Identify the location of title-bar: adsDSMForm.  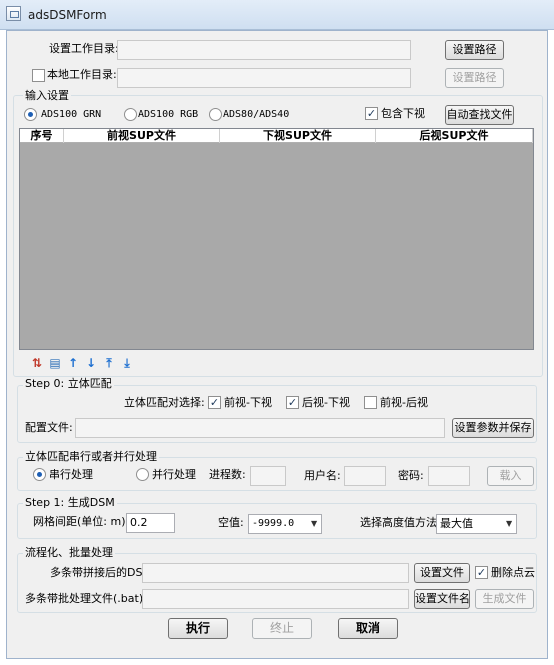
(277, 15).